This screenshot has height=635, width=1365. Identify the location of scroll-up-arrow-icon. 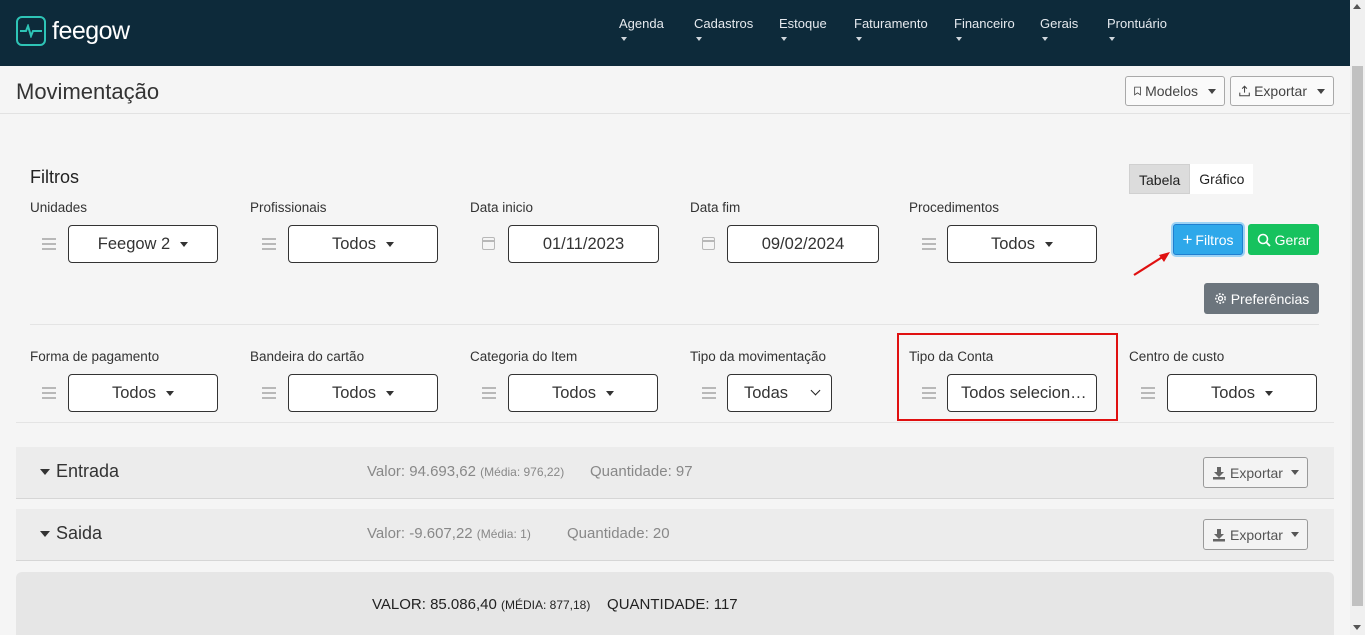
(1357, 6).